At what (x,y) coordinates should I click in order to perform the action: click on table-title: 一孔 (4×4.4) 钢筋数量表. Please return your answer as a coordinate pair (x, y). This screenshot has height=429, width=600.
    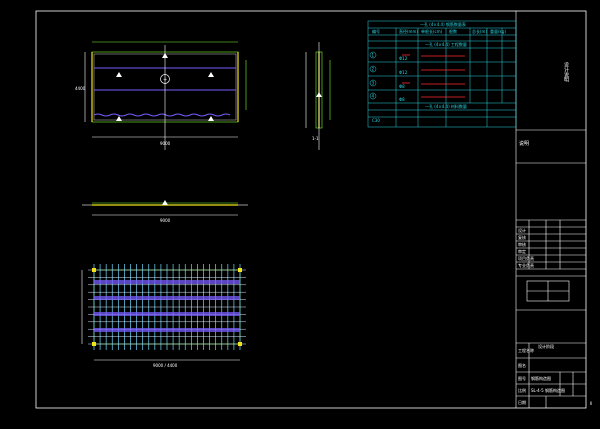
    Looking at the image, I should click on (443, 24).